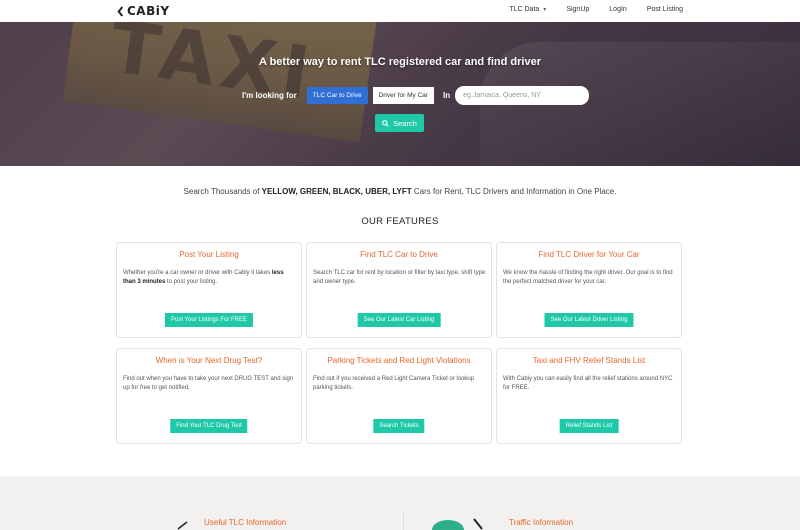 This screenshot has height=530, width=800. I want to click on nav-login: LogIn, so click(618, 9).